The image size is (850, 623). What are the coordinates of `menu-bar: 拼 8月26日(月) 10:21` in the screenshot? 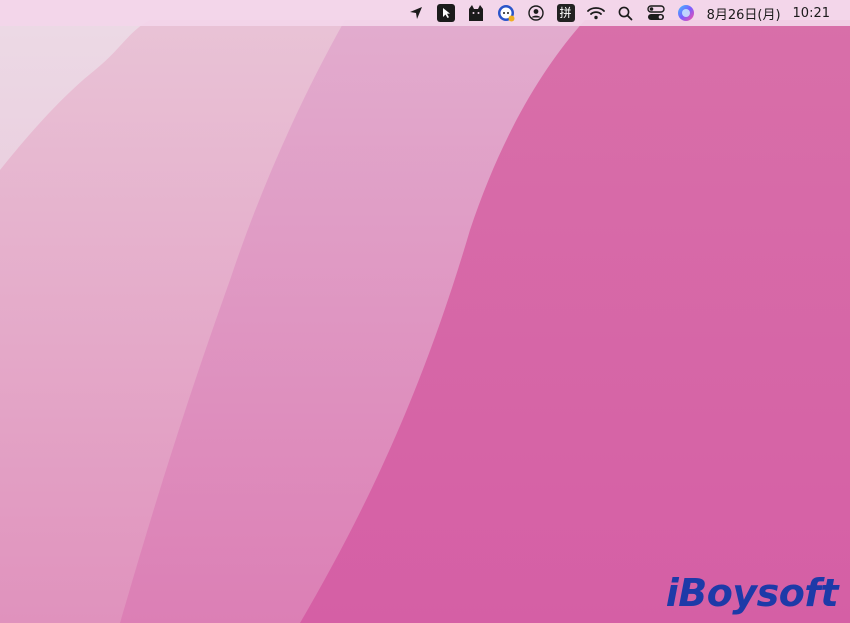 It's located at (425, 13).